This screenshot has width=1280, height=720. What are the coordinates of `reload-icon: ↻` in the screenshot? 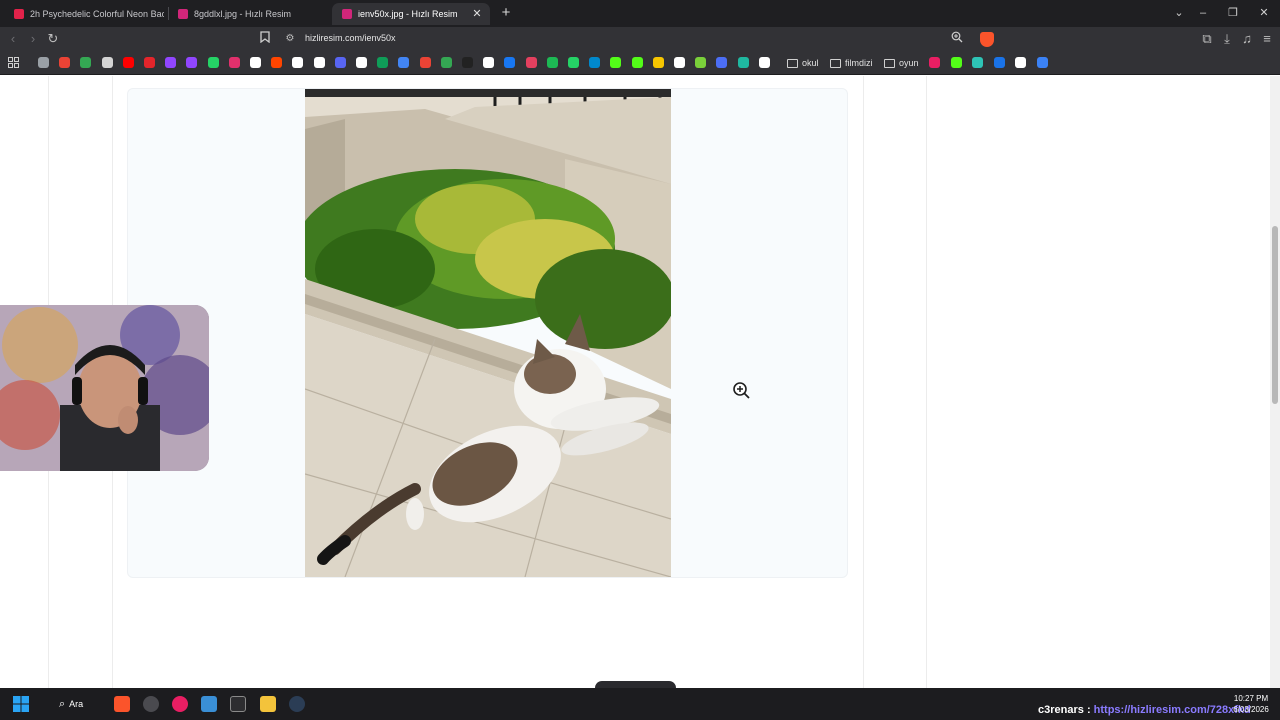 It's located at (53, 39).